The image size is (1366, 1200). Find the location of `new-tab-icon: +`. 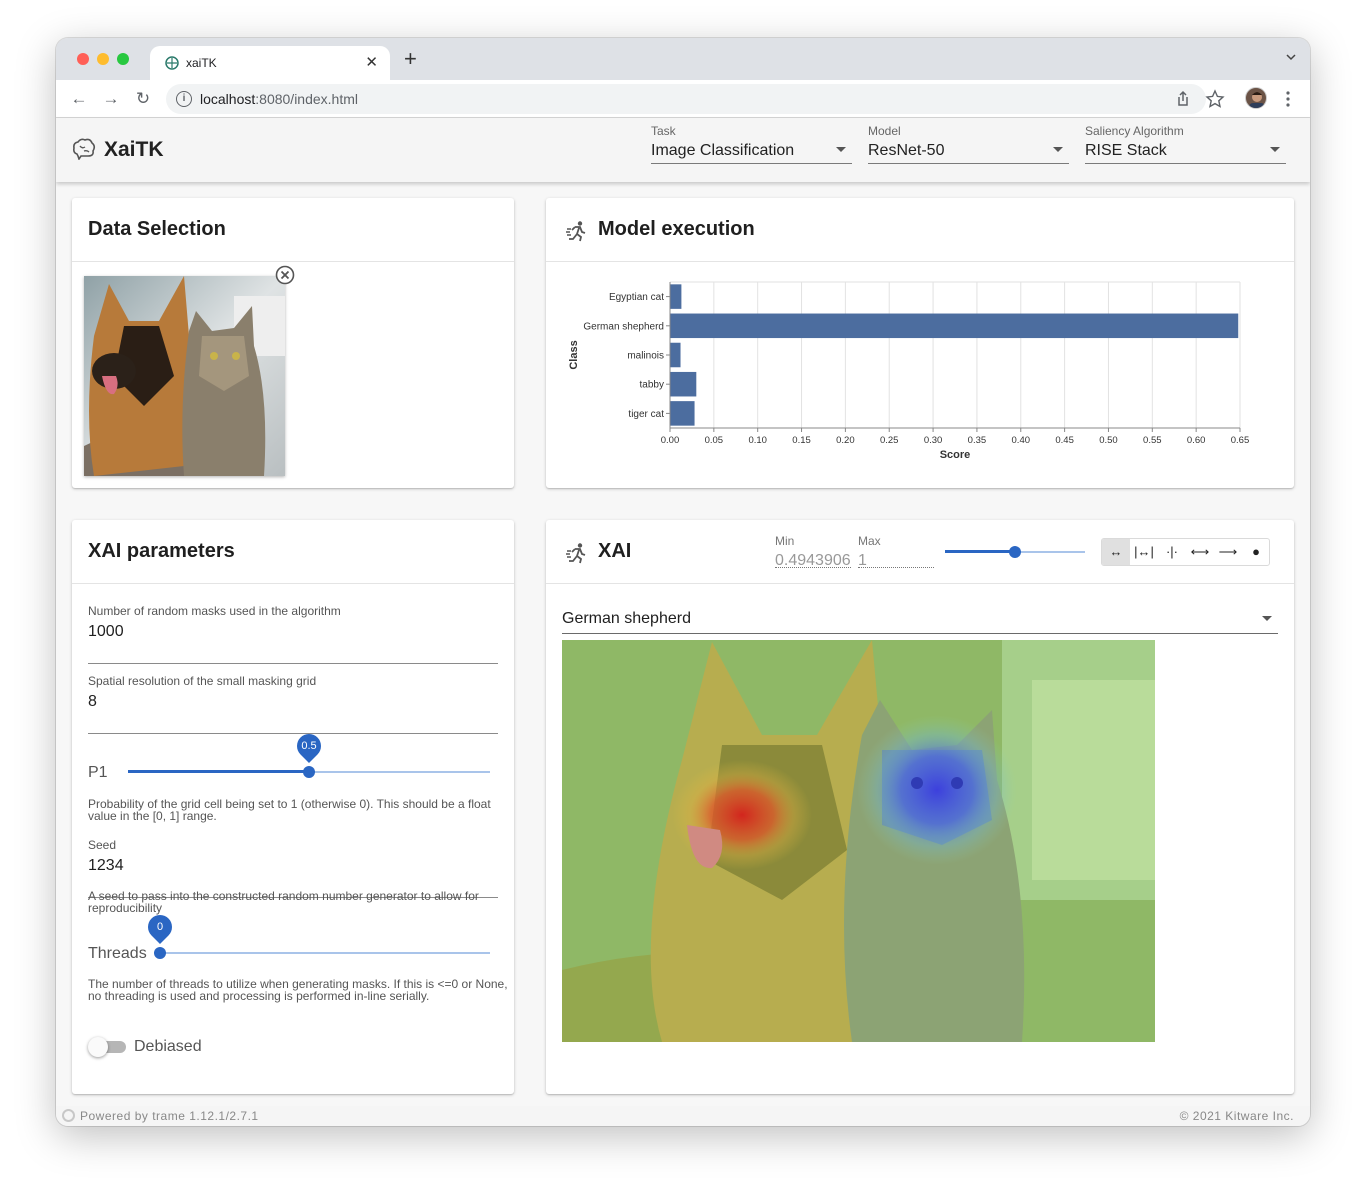

new-tab-icon: + is located at coordinates (410, 59).